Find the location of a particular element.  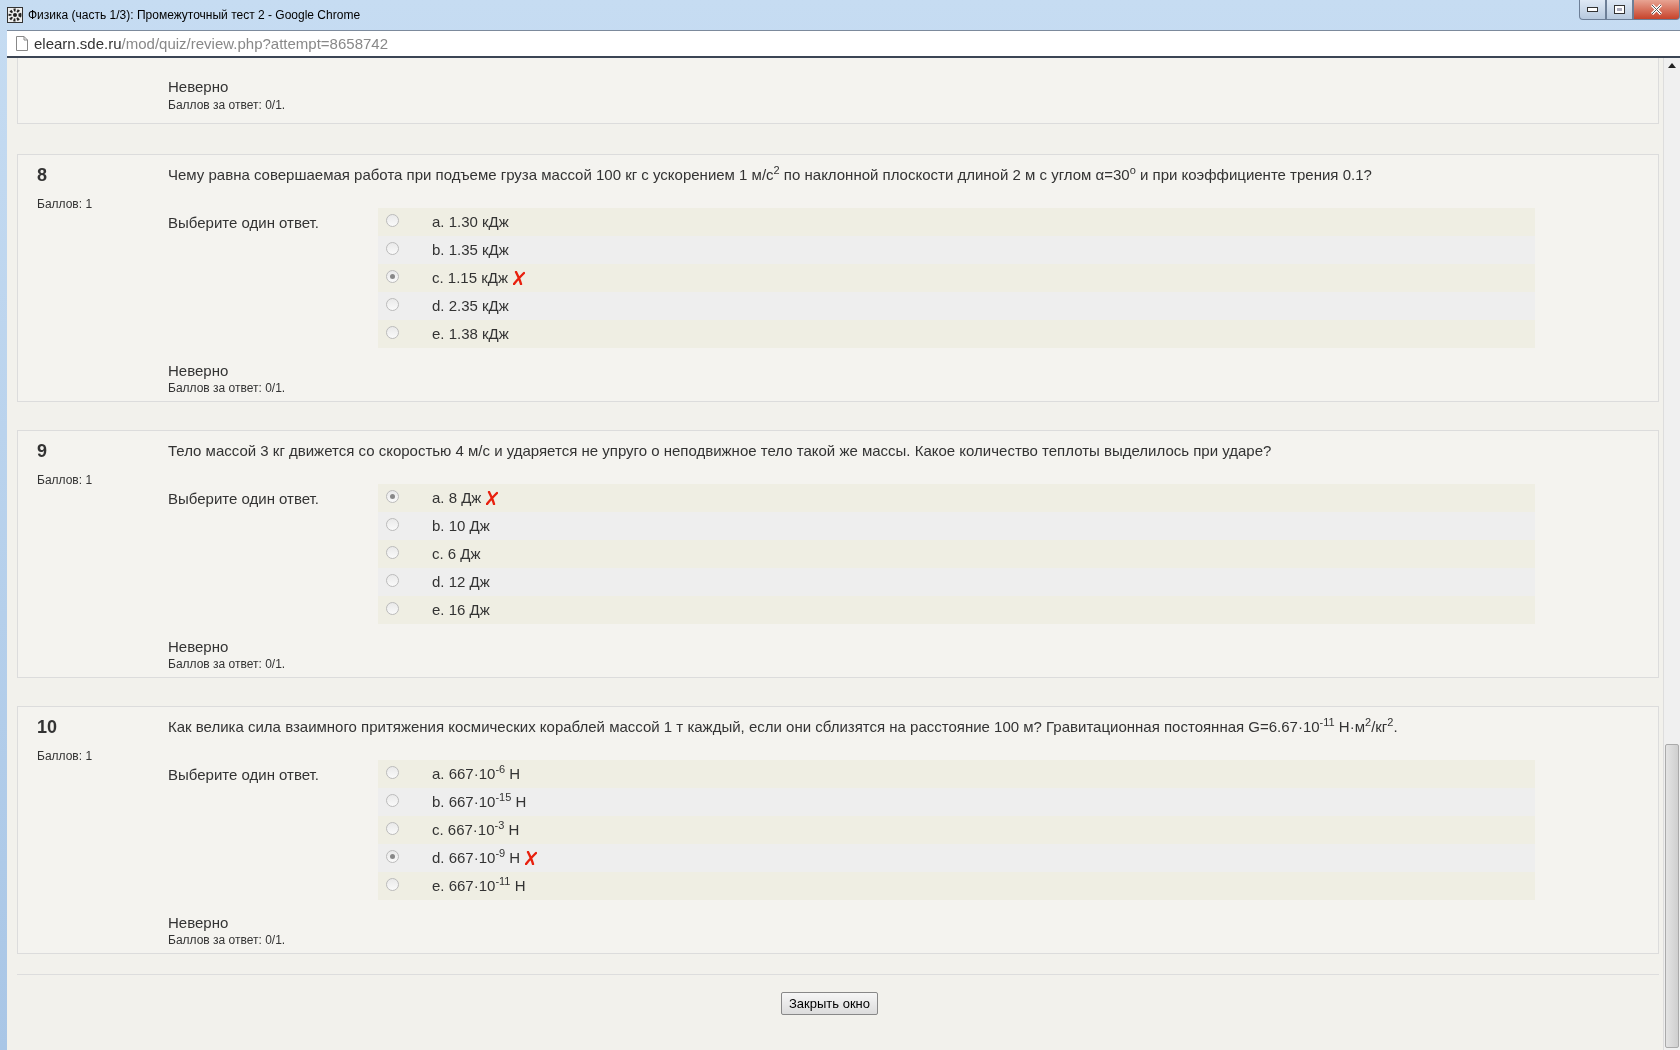

answer-option: e. 16 Дж is located at coordinates (461, 610).